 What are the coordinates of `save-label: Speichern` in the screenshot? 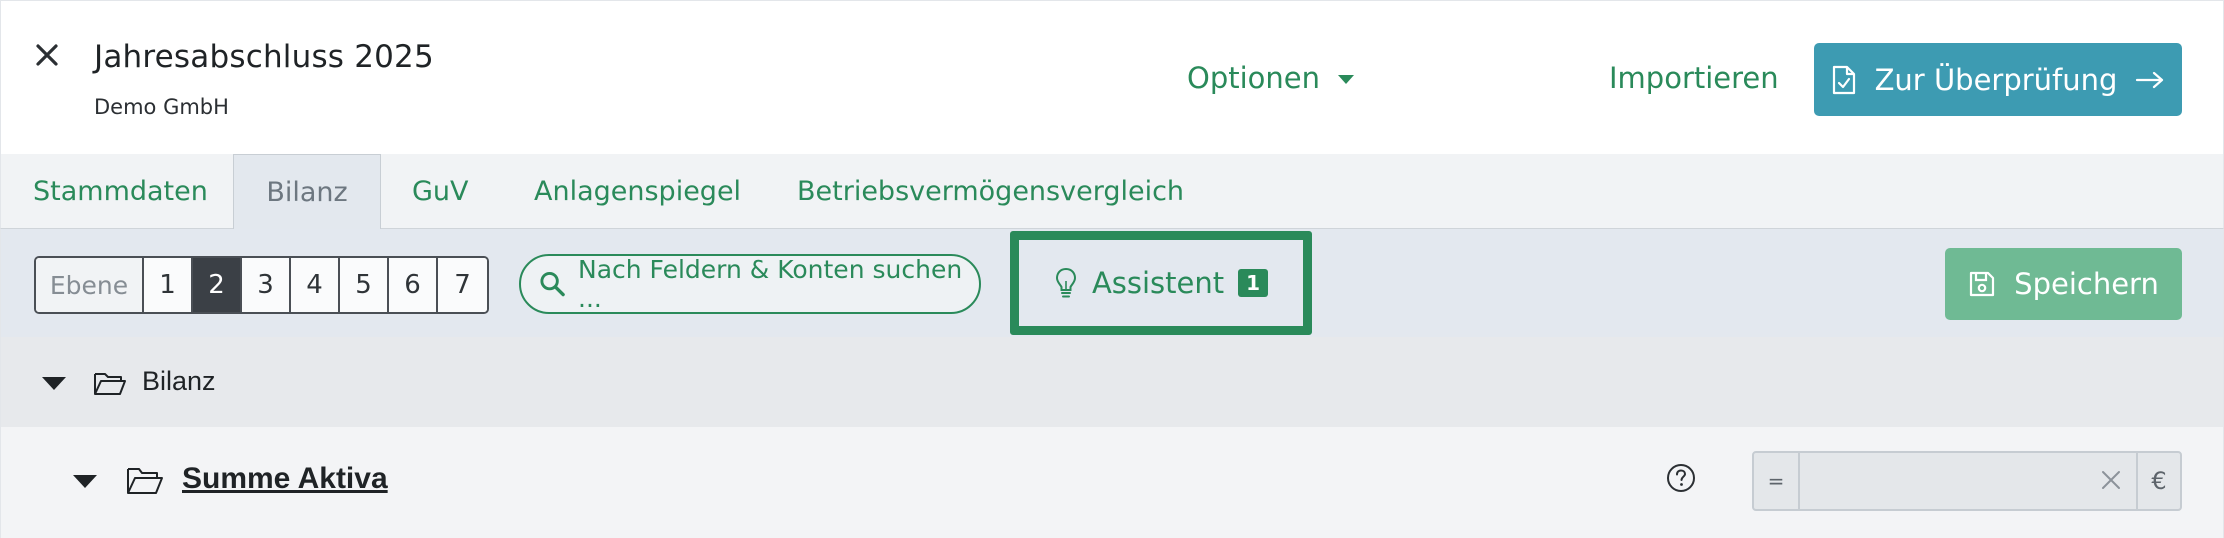 It's located at (2086, 284).